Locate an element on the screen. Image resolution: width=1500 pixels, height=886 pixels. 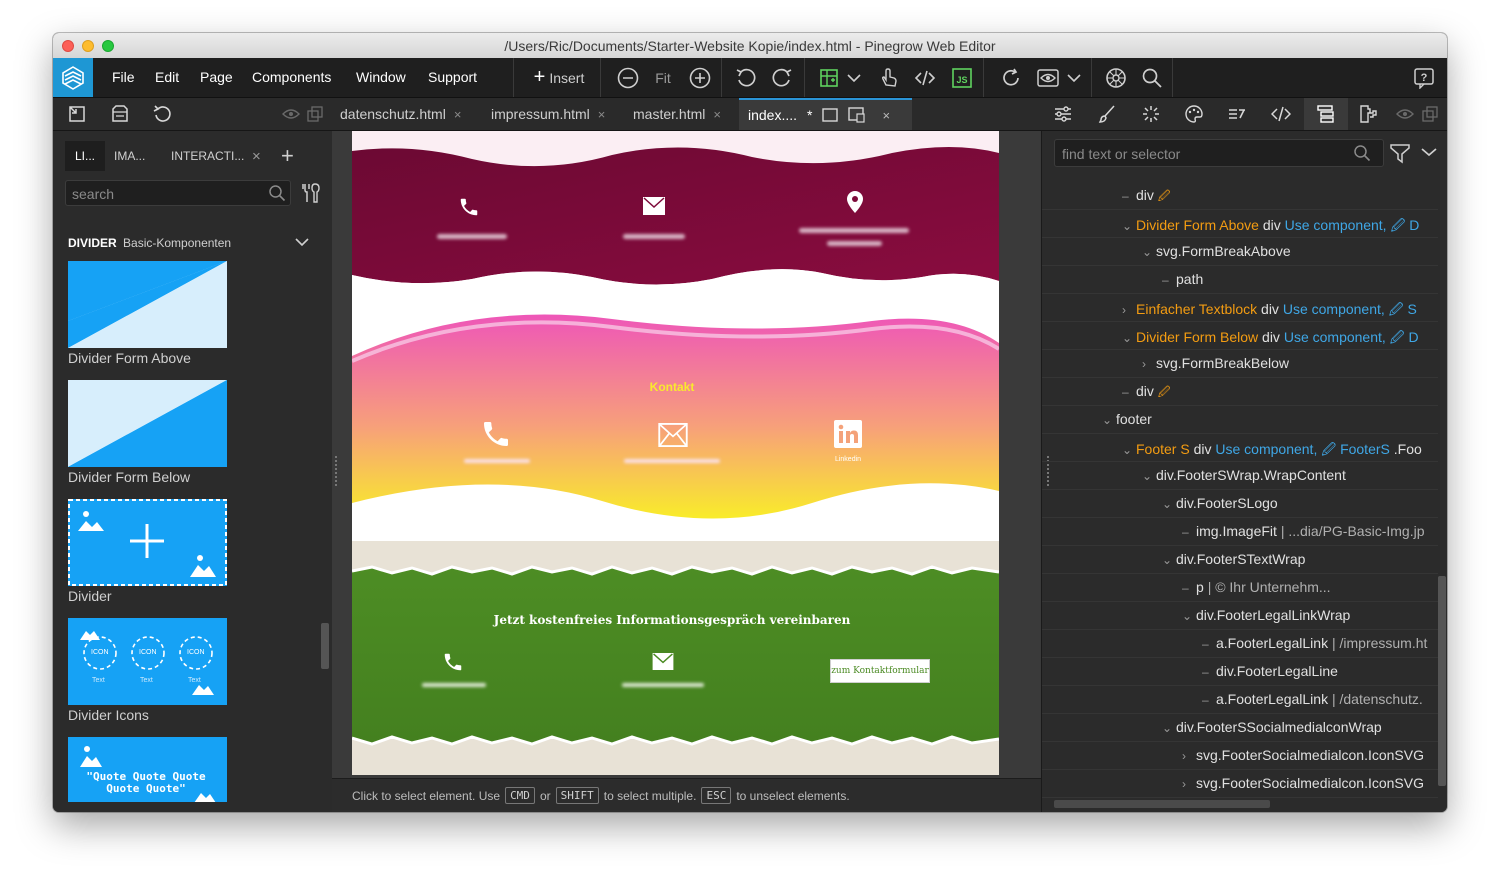
left-resize-handle is located at coordinates (337, 471).